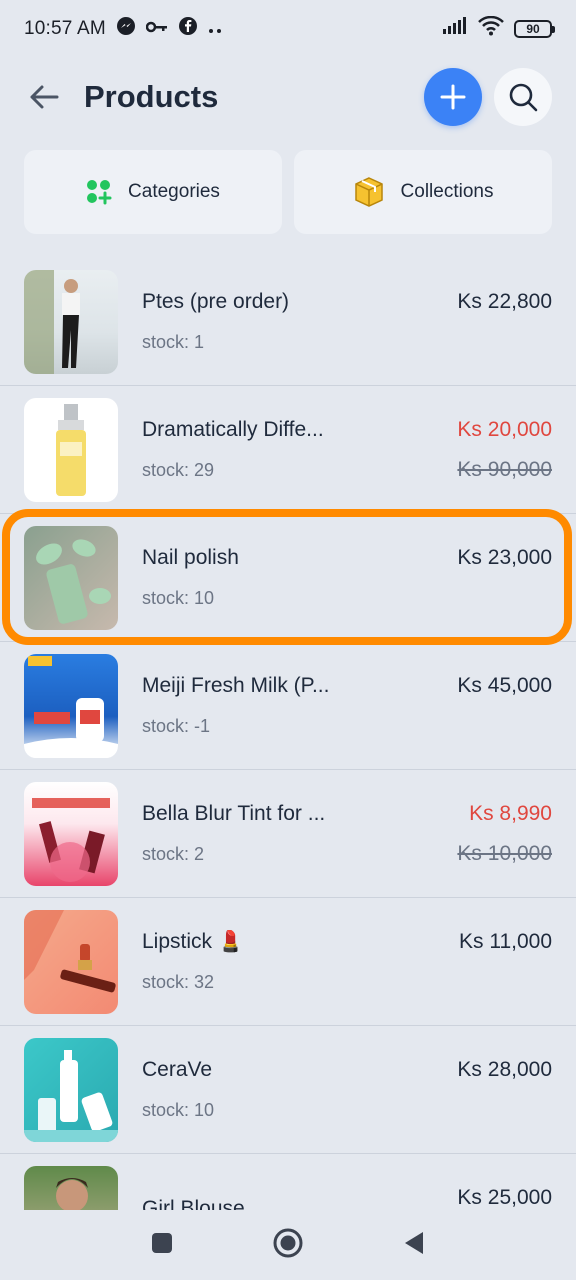 The image size is (576, 1280). What do you see at coordinates (188, 29) in the screenshot?
I see `facebook-icon` at bounding box center [188, 29].